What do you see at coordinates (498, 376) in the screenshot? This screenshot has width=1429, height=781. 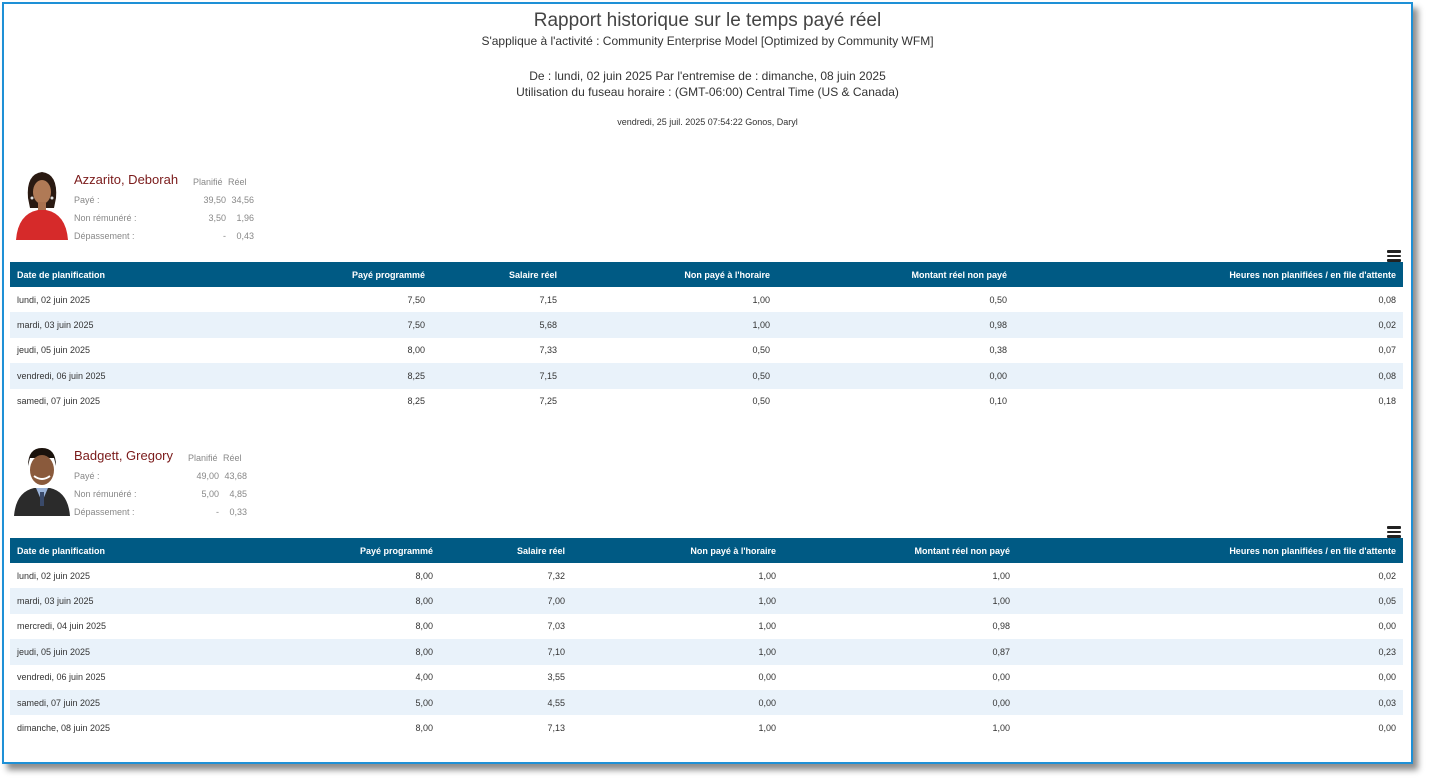 I see `table-cell: 7,15` at bounding box center [498, 376].